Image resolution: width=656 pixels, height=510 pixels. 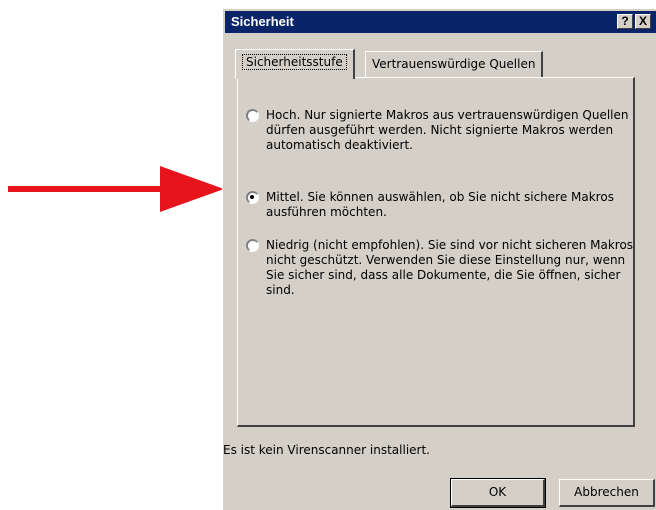 I want to click on virus-scanner-status: Es ist kein Virenscanner installiert., so click(x=326, y=450).